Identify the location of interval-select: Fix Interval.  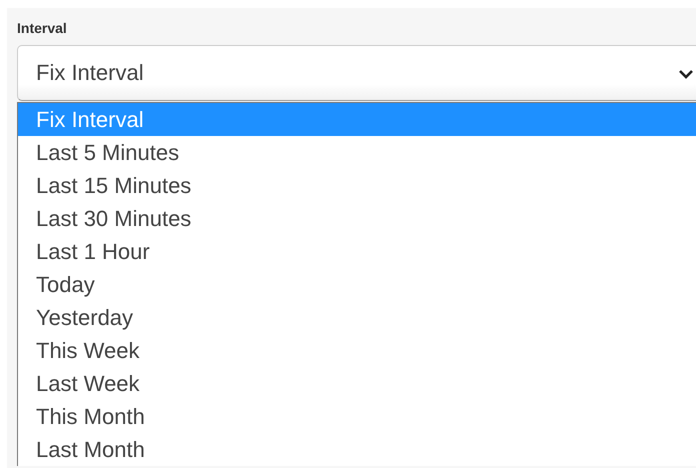
(356, 73).